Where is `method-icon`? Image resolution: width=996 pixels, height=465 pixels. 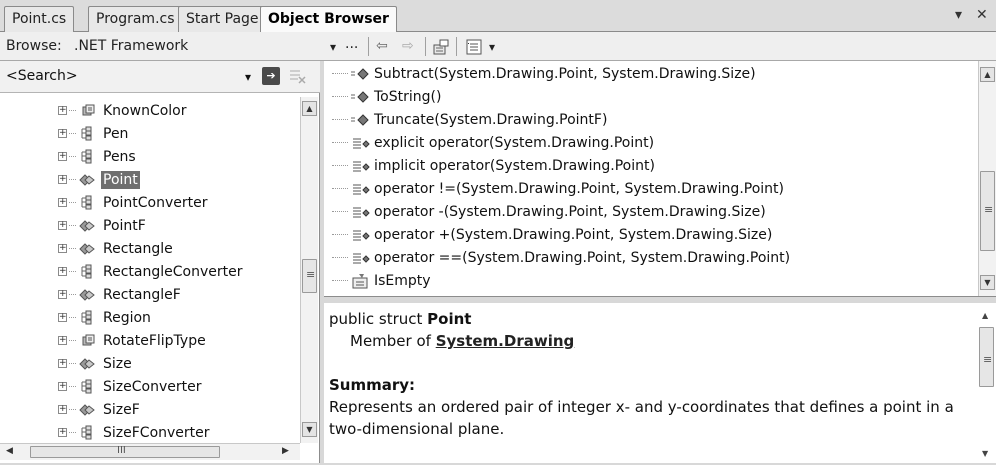 method-icon is located at coordinates (360, 97).